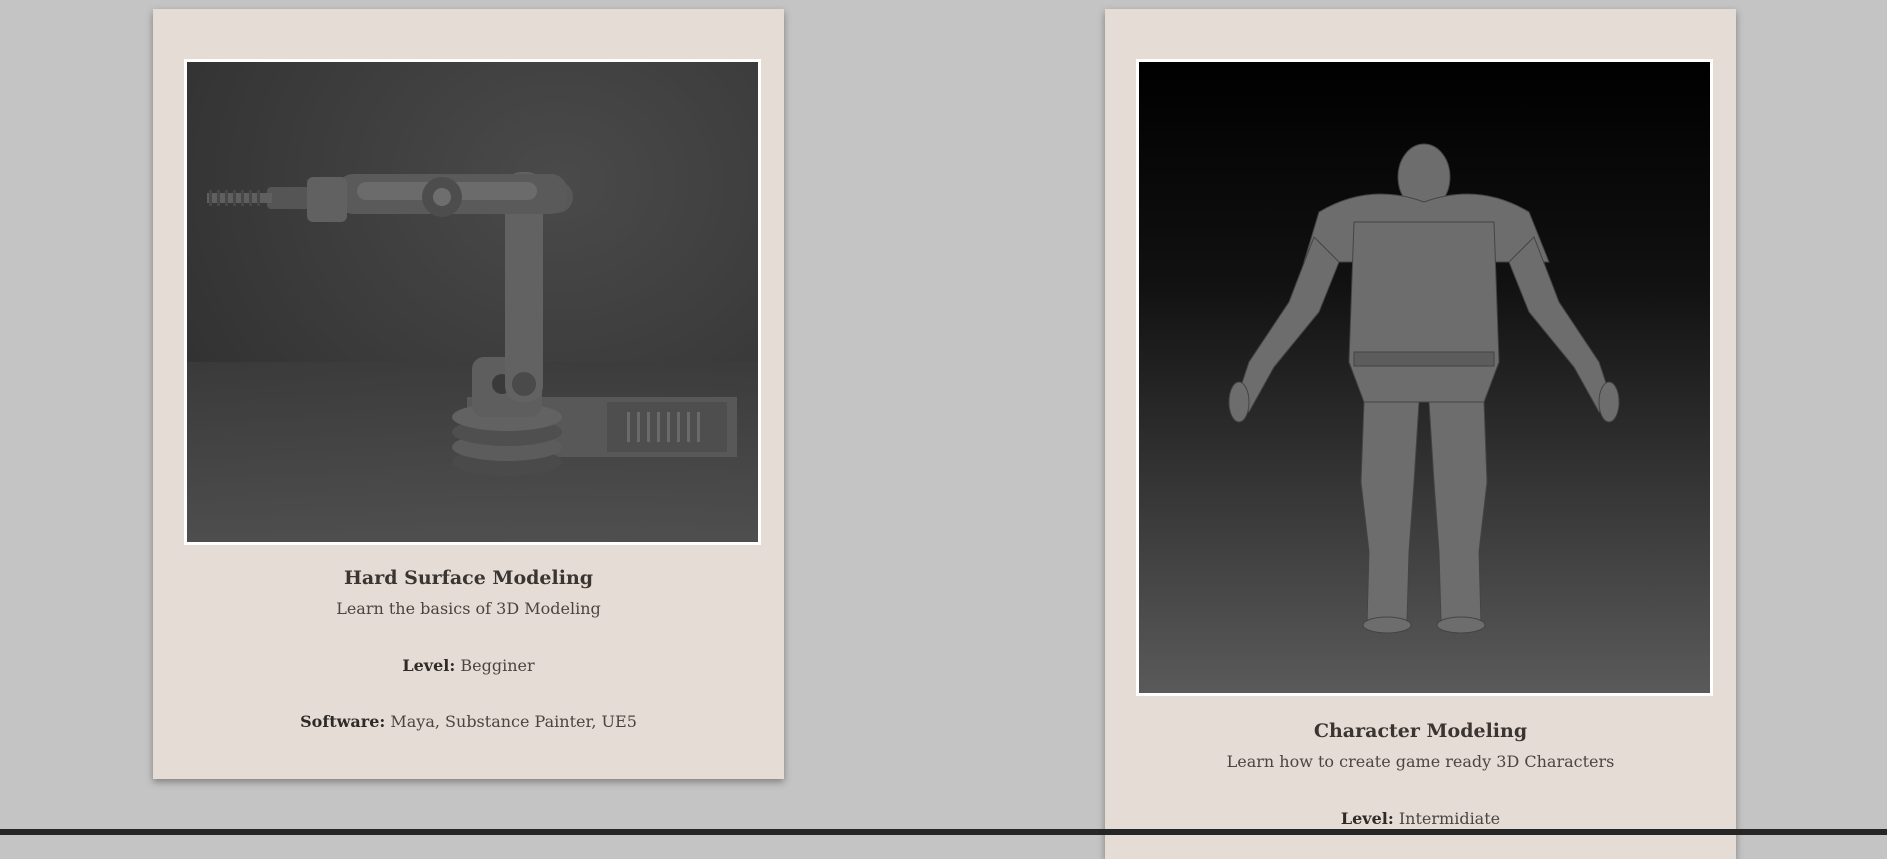 The width and height of the screenshot is (1887, 859). I want to click on software-value: Maya, Substance Painter, UE5, so click(513, 721).